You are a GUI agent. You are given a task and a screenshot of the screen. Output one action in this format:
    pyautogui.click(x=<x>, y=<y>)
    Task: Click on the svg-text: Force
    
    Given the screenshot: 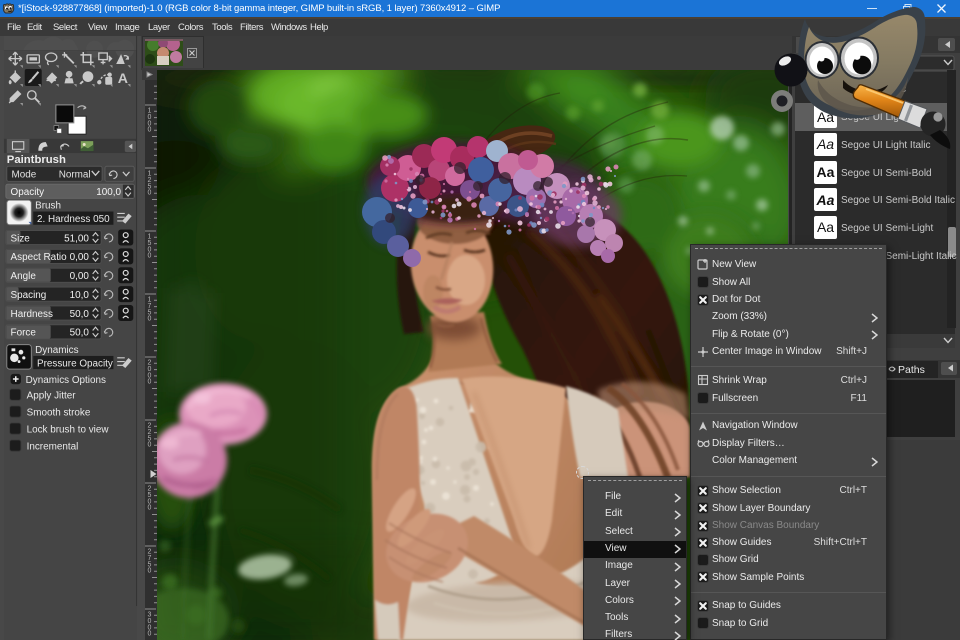 What is the action you would take?
    pyautogui.click(x=24, y=333)
    